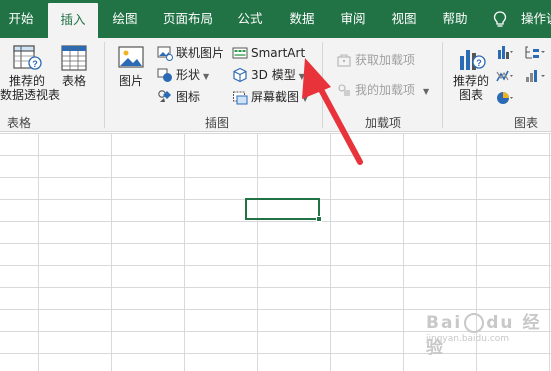 The height and width of the screenshot is (371, 551). Describe the element at coordinates (382, 123) in the screenshot. I see `group-label-addins: 加载项` at that location.